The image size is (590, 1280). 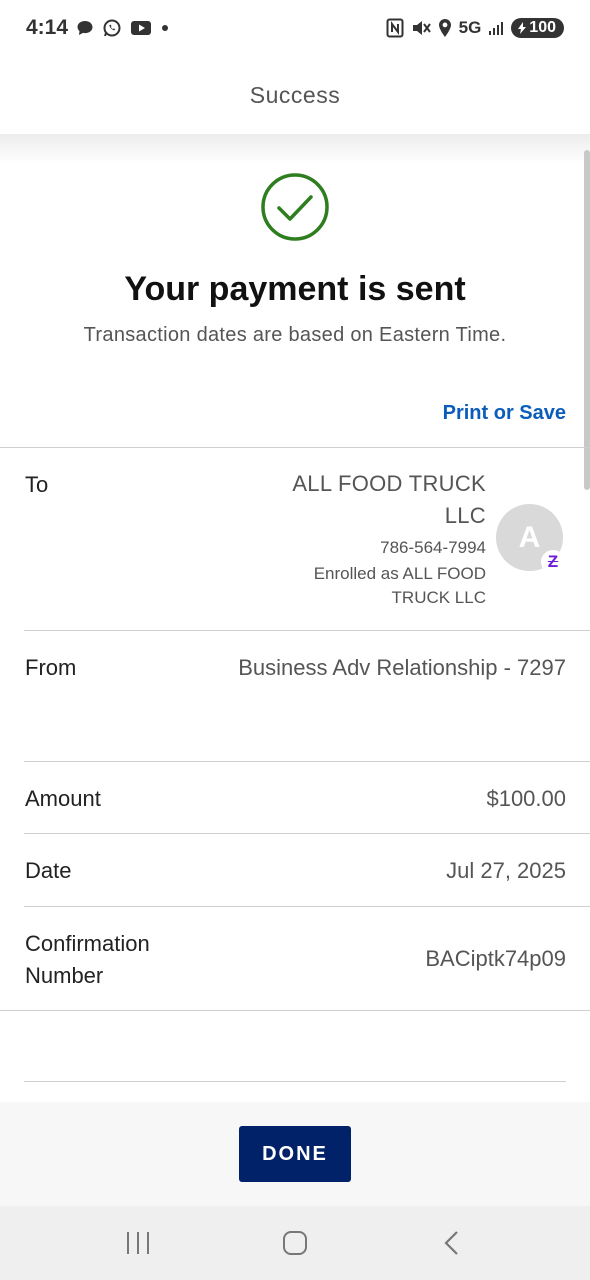 I want to click on scrollbar, so click(x=587, y=320).